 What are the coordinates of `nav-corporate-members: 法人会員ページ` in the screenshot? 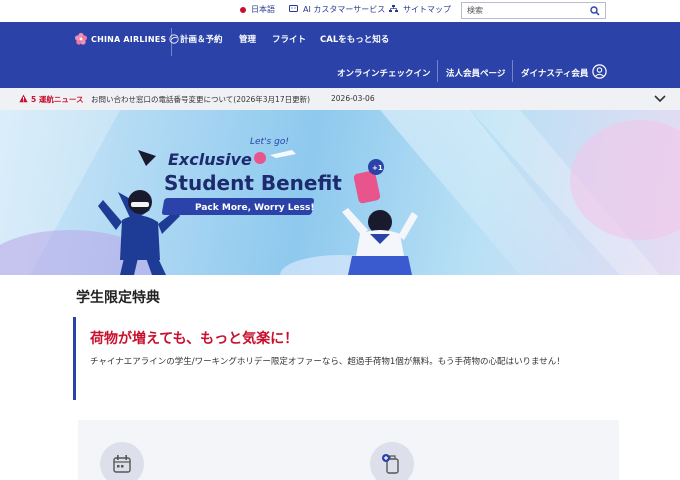 It's located at (475, 73).